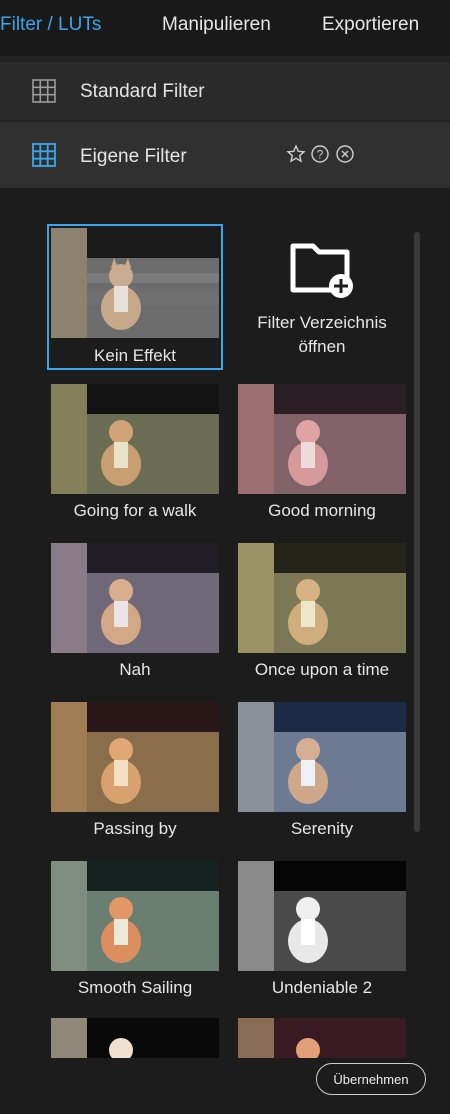 The image size is (450, 1114). Describe the element at coordinates (225, 155) in the screenshot. I see `section-eigene-filter: Eigene Filter ?` at that location.